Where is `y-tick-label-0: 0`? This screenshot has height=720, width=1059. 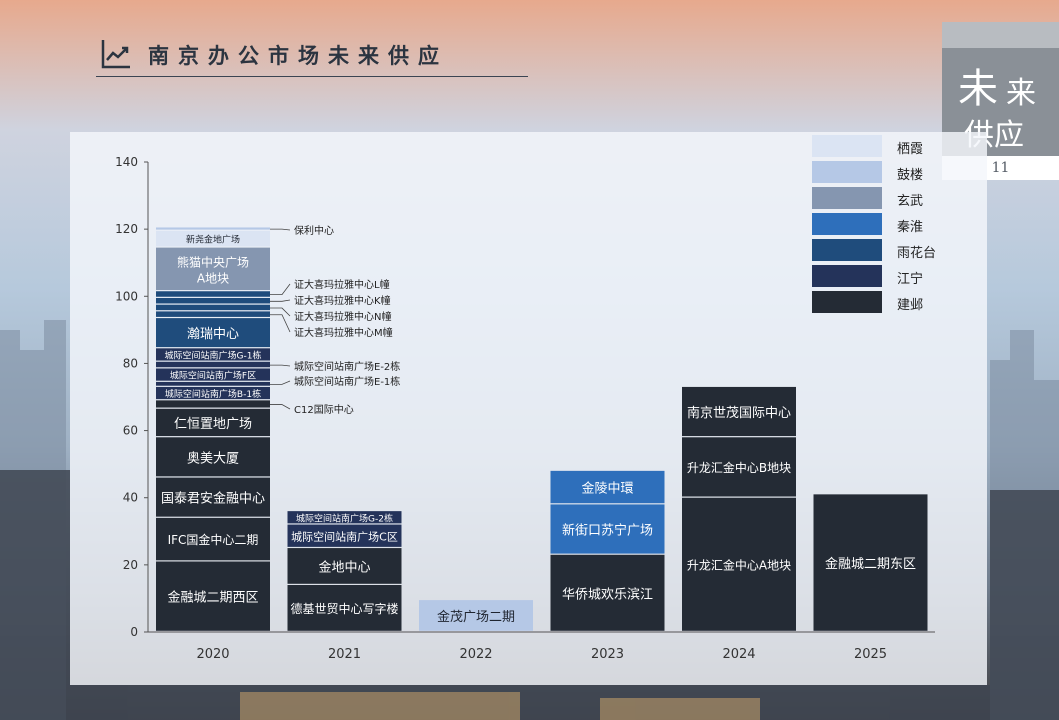
y-tick-label-0: 0 is located at coordinates (134, 632).